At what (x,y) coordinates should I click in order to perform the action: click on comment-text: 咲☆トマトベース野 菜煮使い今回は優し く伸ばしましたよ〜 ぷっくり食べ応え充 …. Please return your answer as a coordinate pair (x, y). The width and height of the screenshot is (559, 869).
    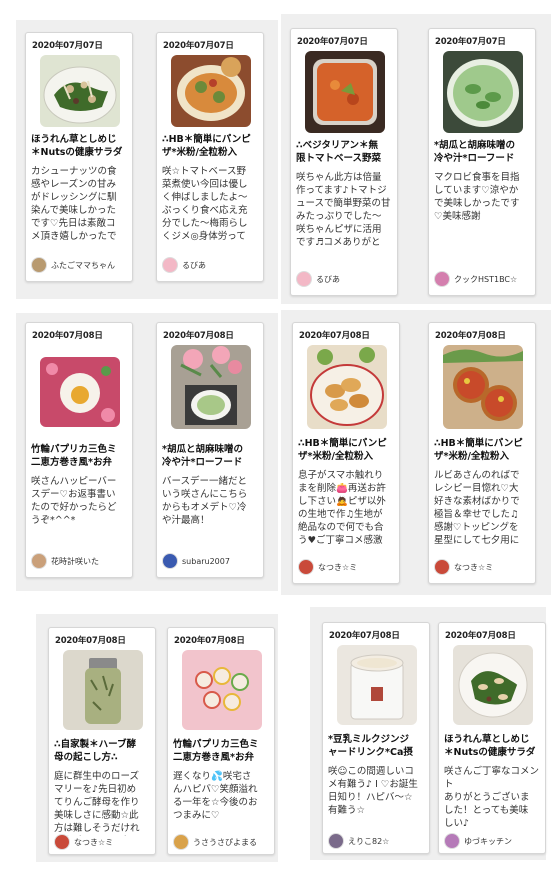
    Looking at the image, I should click on (205, 204).